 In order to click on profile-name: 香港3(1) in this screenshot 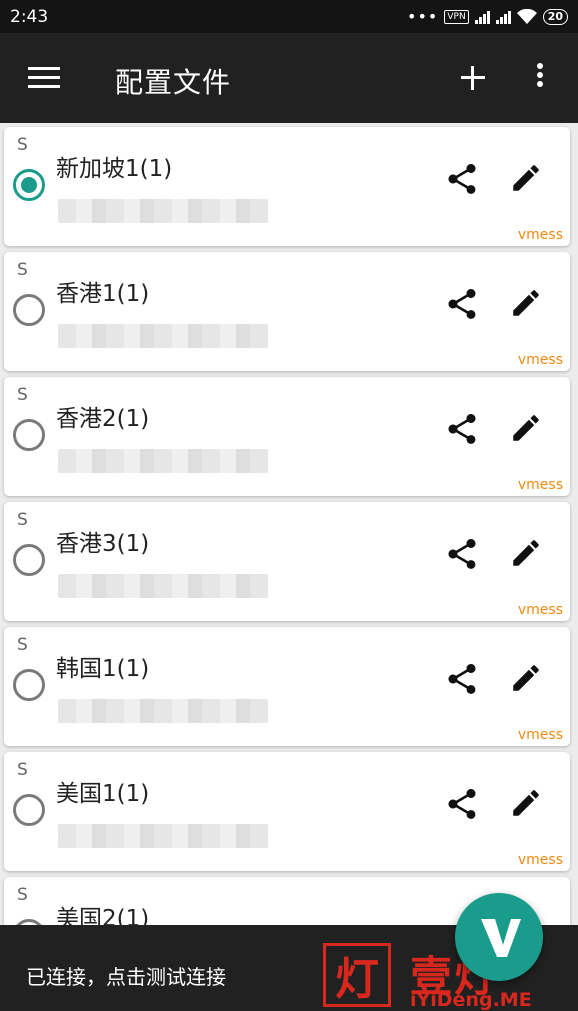, I will do `click(103, 544)`.